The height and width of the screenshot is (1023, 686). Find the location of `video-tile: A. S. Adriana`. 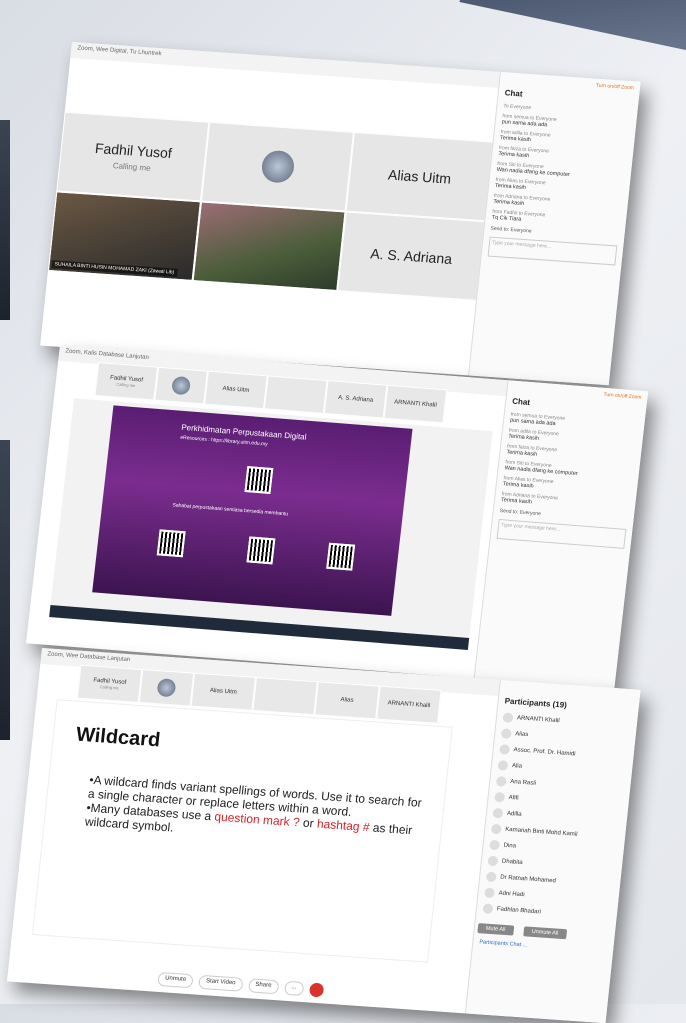

video-tile: A. S. Adriana is located at coordinates (411, 256).